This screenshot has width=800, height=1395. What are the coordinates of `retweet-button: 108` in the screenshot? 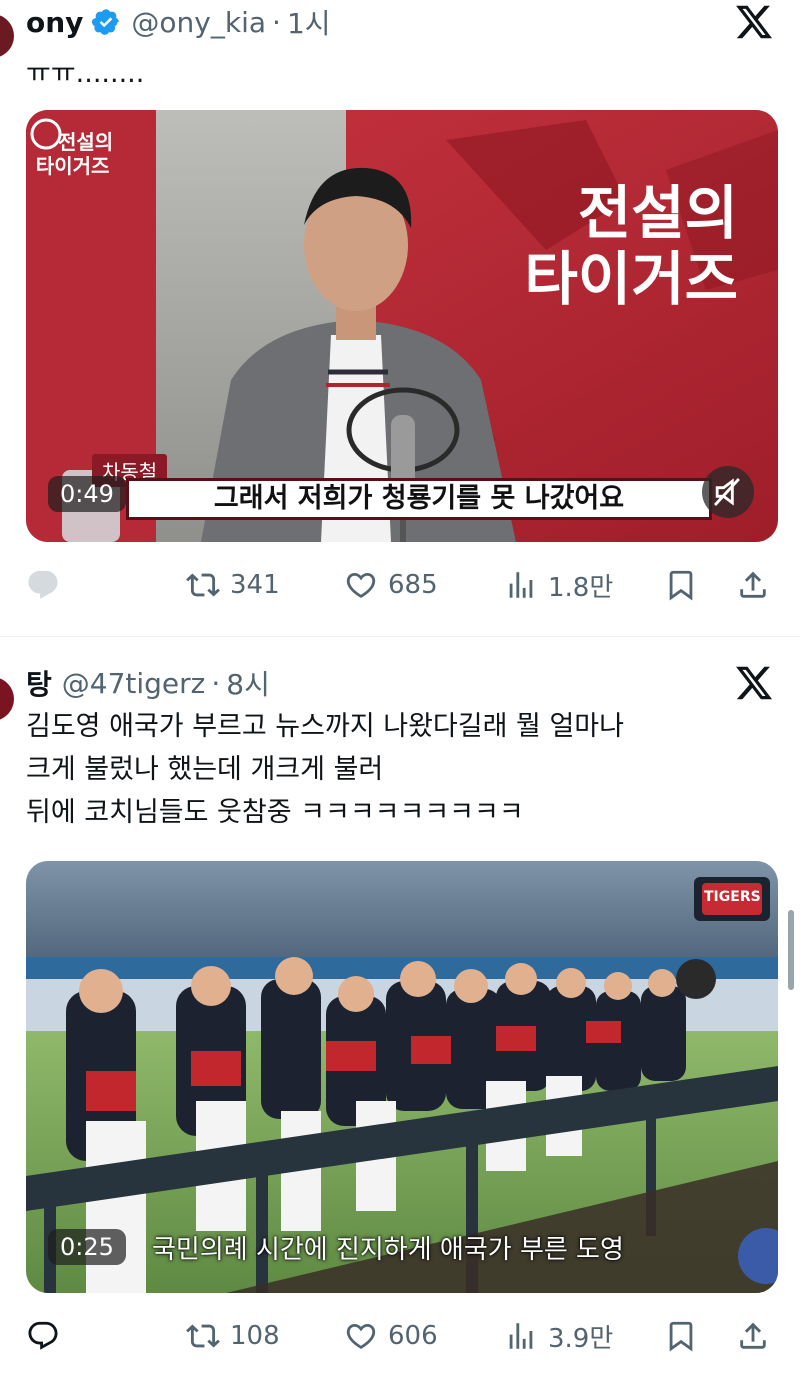 It's located at (233, 1336).